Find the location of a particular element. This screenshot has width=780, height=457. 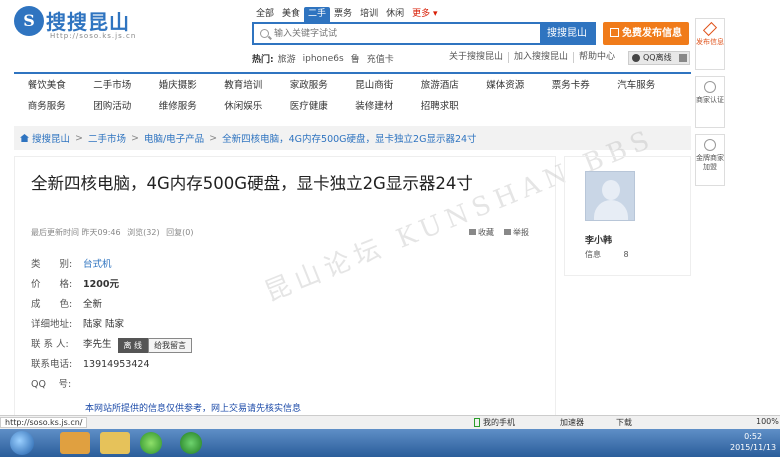

category-tabs: 全部 美食 二手 票务 培训 休闲 更多 ▾ is located at coordinates (346, 14).